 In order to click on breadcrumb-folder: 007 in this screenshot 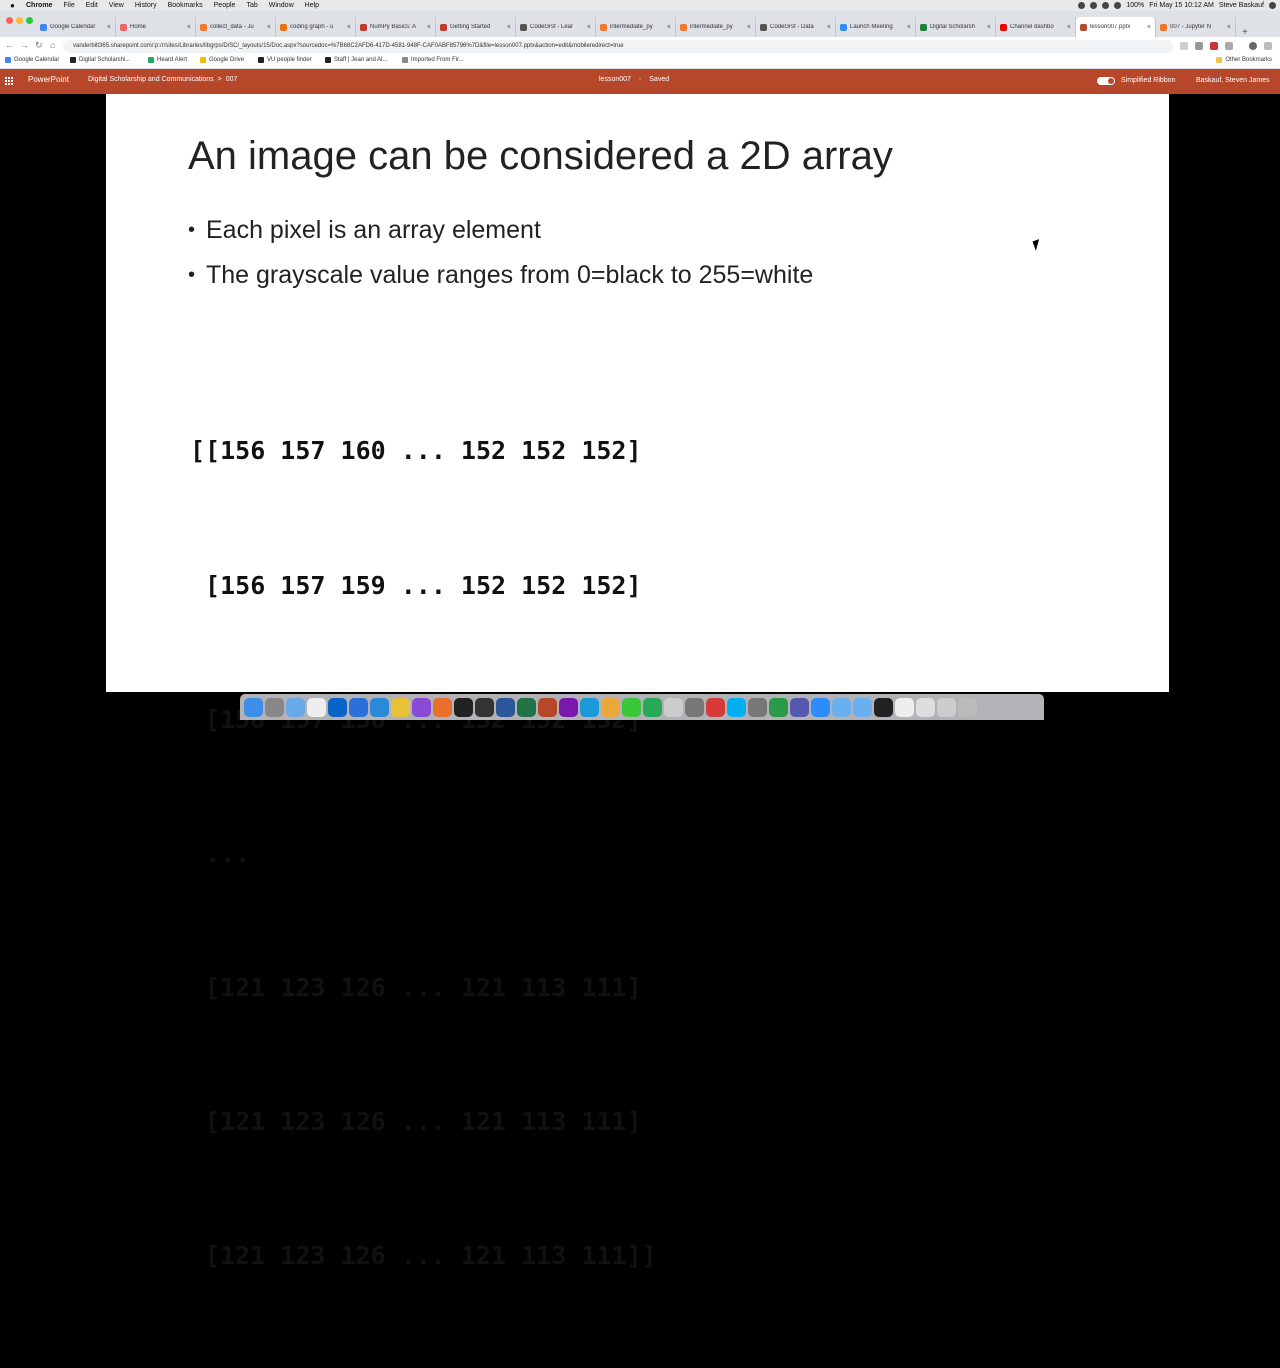, I will do `click(232, 79)`.